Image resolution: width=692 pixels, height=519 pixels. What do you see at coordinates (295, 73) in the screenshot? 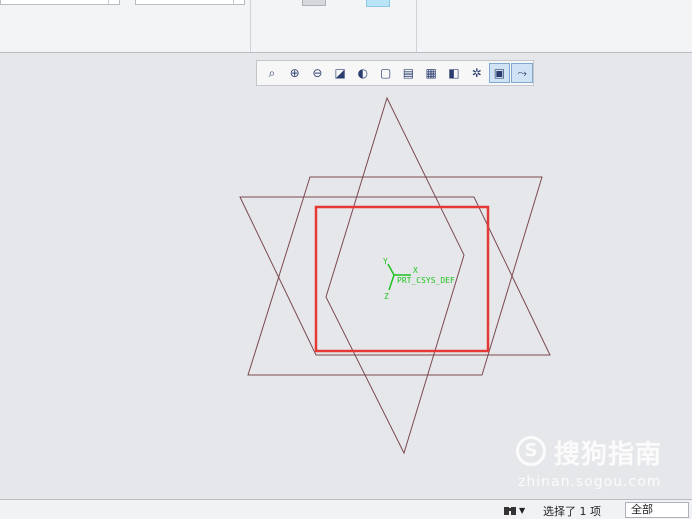
I see `zoom-in-icon: ⊕` at bounding box center [295, 73].